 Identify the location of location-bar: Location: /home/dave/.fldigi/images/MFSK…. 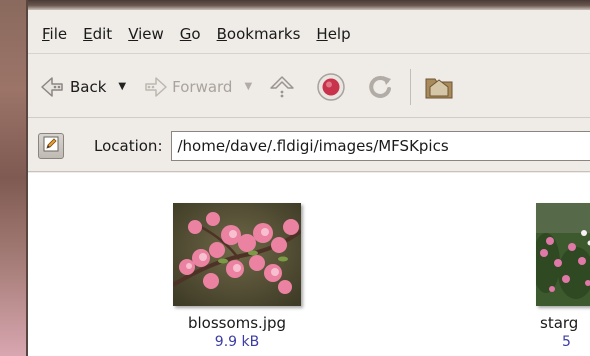
(309, 146).